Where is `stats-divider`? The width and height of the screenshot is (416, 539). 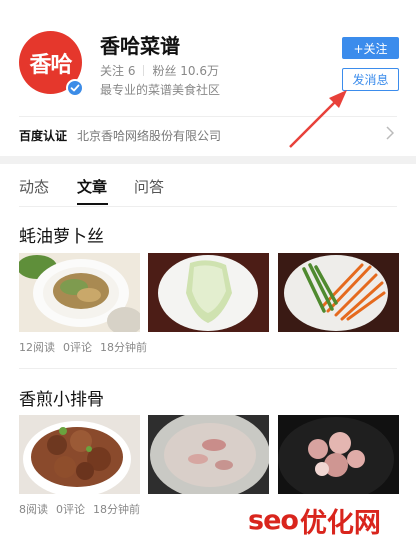
stats-divider is located at coordinates (144, 70).